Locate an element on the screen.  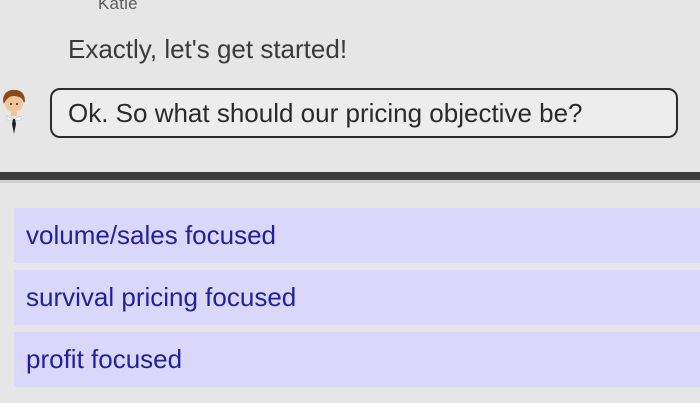
choice-volume-sales-focused: volume/sales focused is located at coordinates (357, 235).